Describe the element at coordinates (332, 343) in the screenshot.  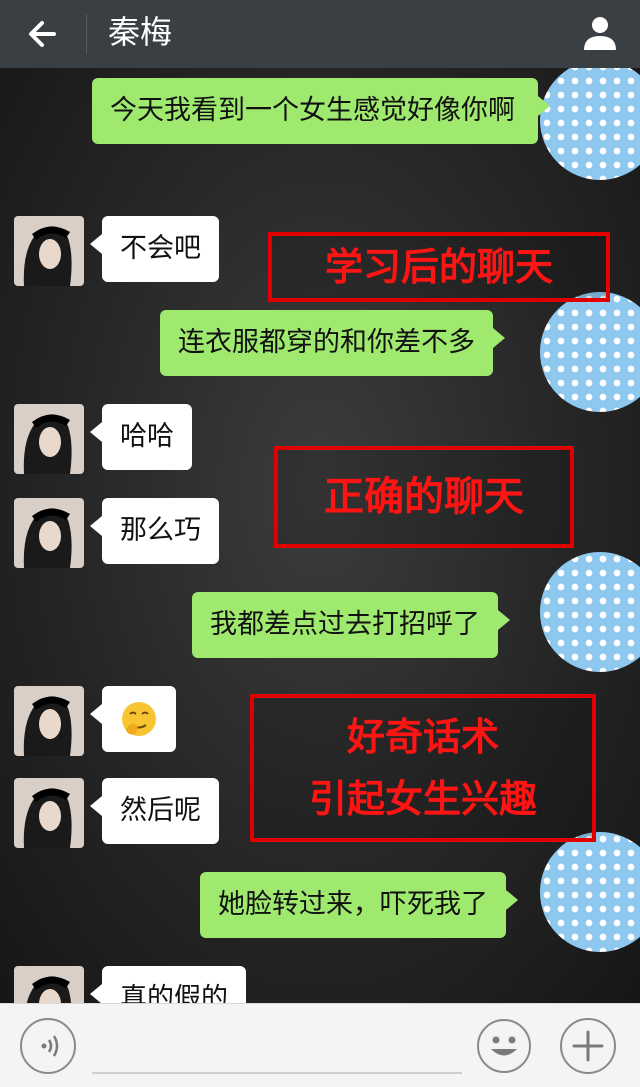
I see `message-bubble-sent: 连衣服都穿的和你差不多` at that location.